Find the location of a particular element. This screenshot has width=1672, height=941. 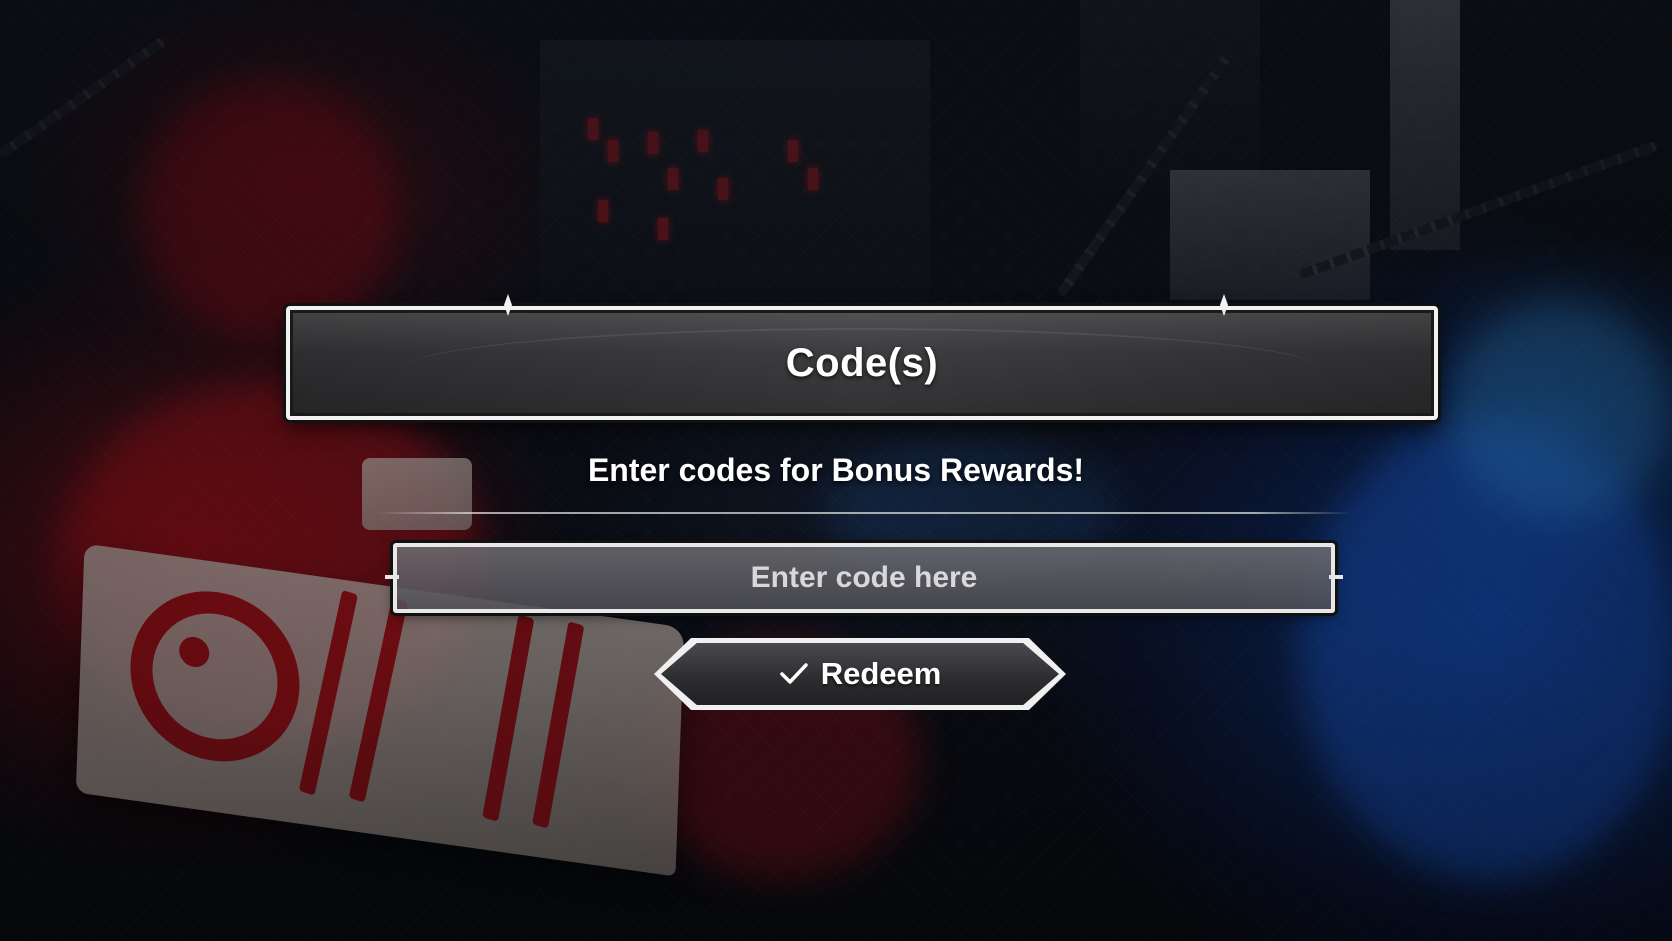

redeem-button: Redeem is located at coordinates (860, 674).